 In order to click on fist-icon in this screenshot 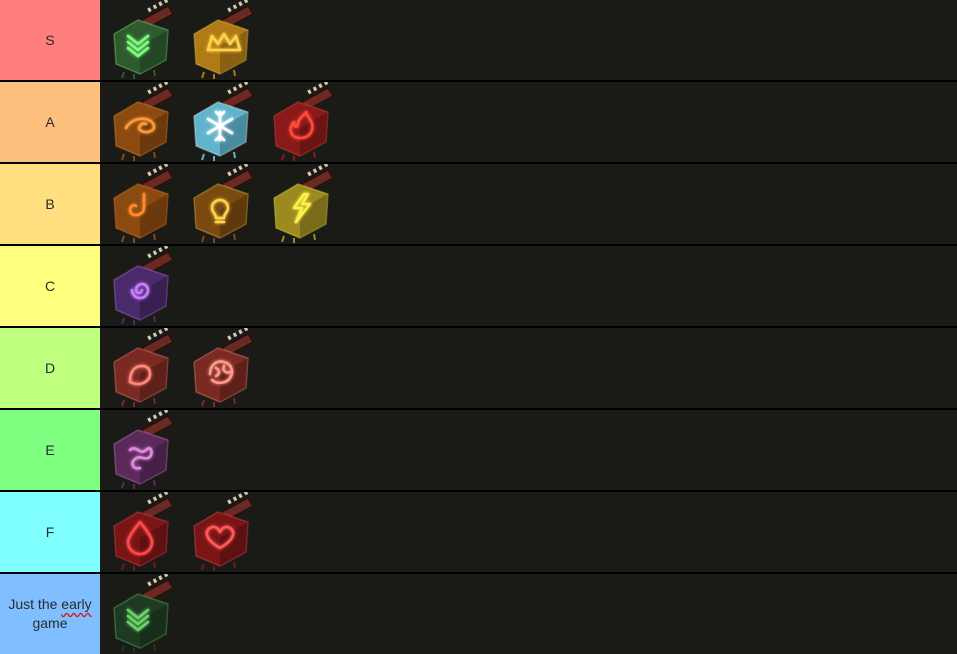, I will do `click(142, 368)`.